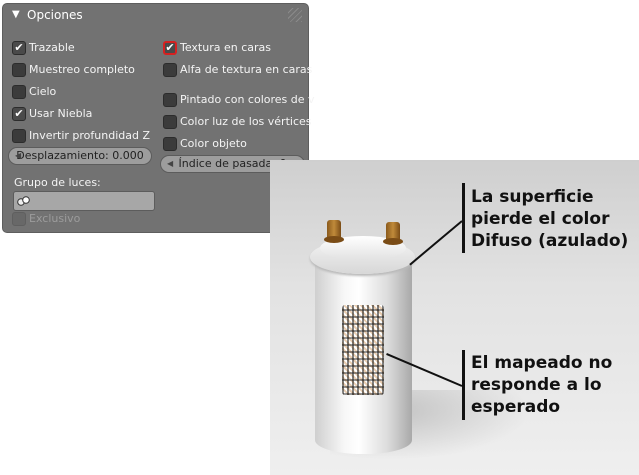  Describe the element at coordinates (550, 241) in the screenshot. I see `annotation-line: Difuso (azulado)` at that location.